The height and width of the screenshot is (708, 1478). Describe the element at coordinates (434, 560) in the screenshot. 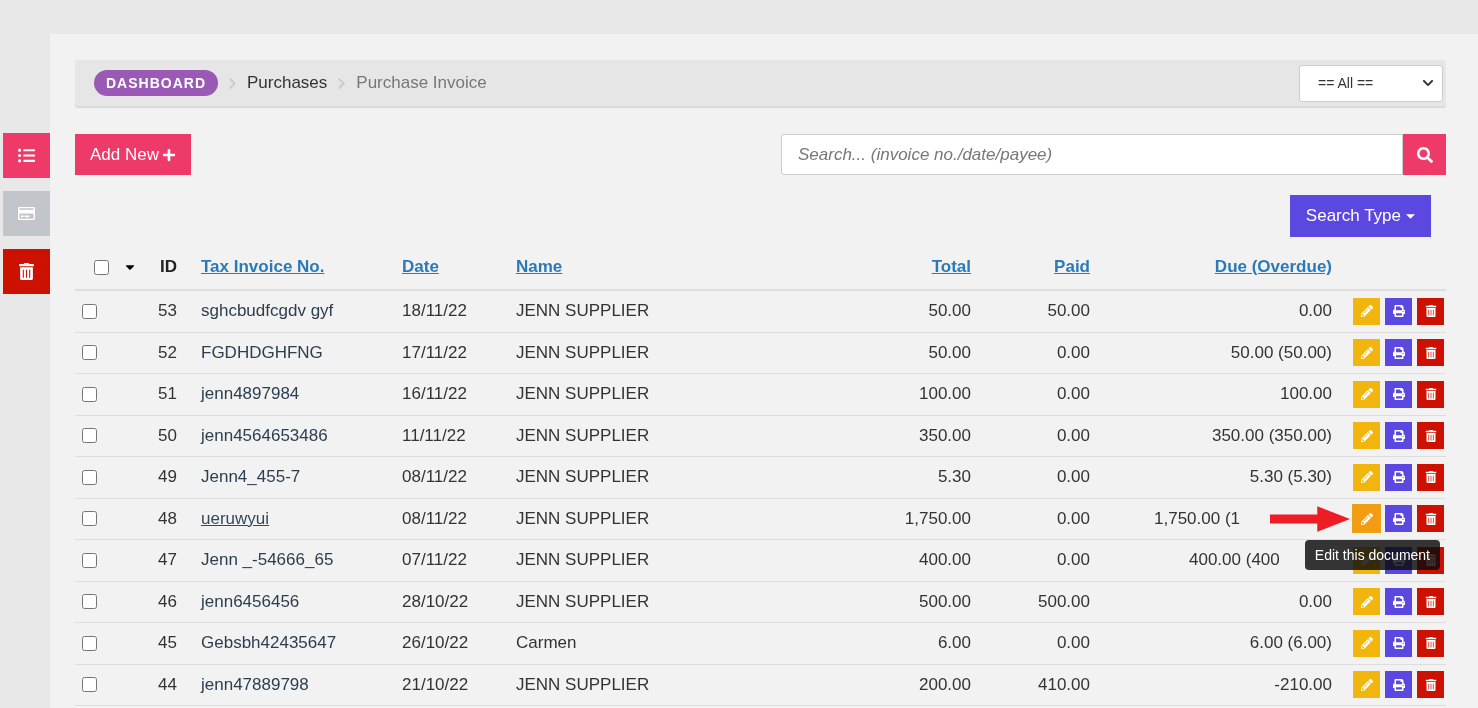

I see `table-cell-text: 07/11/22` at that location.